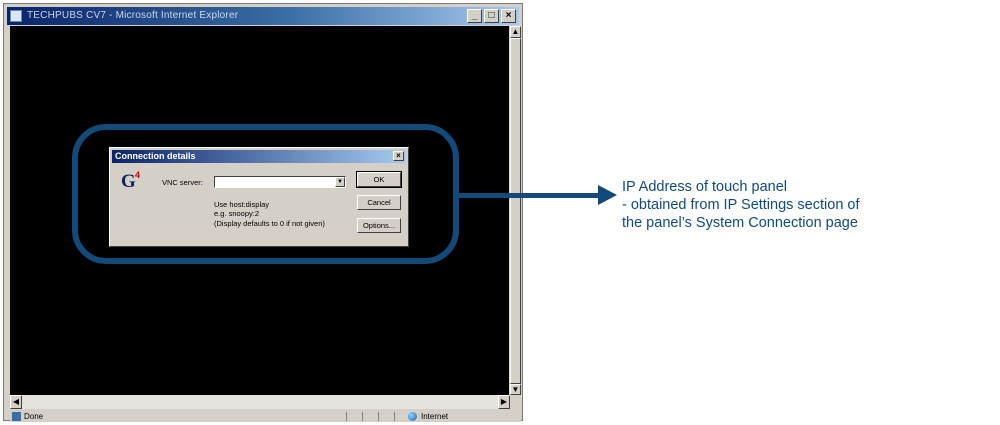  I want to click on callout-line: the panel’s System Connection page, so click(740, 223).